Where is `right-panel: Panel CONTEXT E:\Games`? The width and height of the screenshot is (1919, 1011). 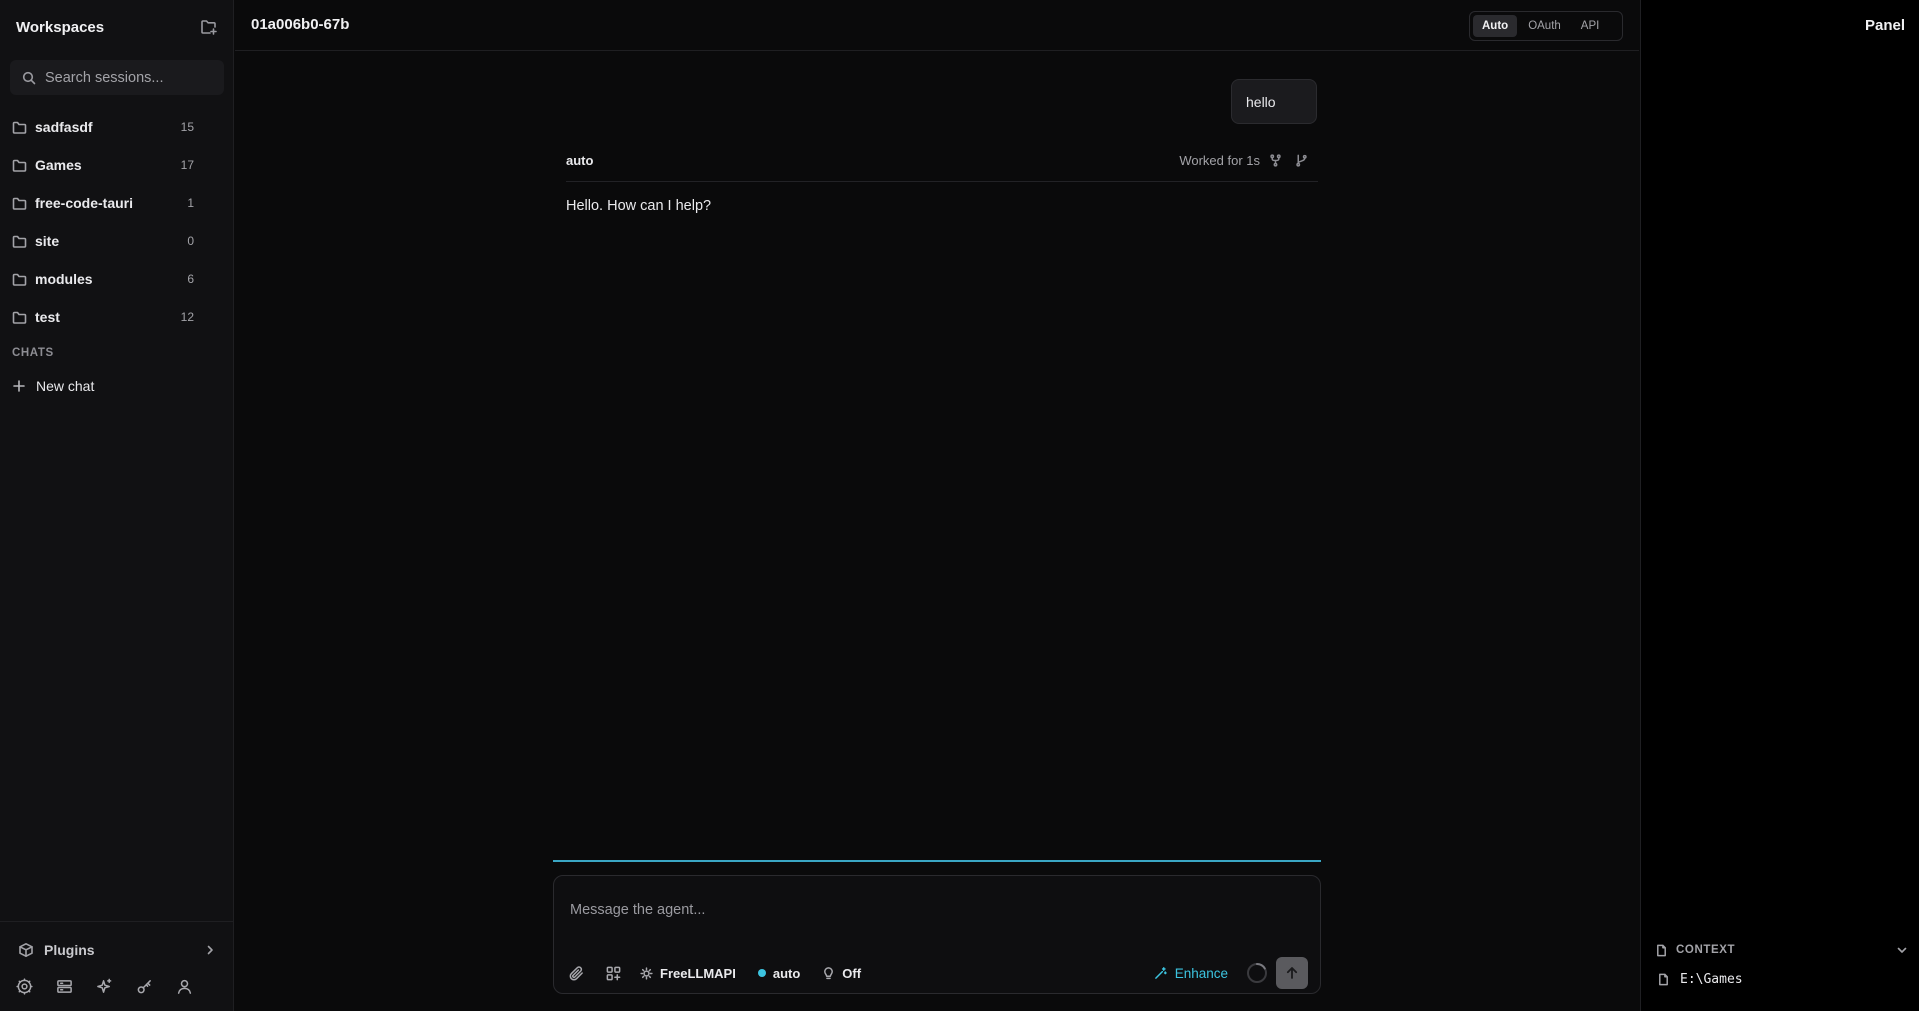
right-panel: Panel CONTEXT E:\Games is located at coordinates (1779, 505).